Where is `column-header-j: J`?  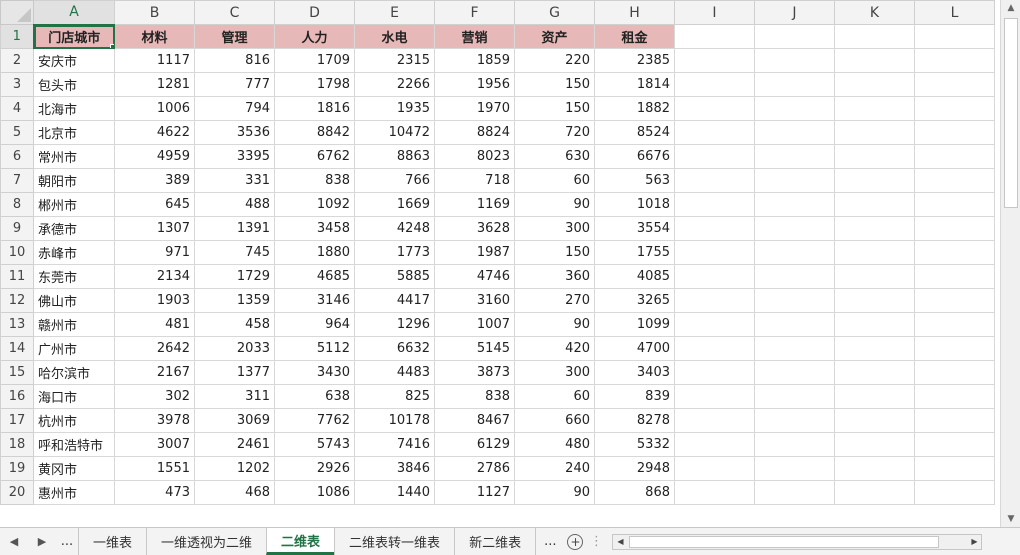
column-header-j: J is located at coordinates (794, 12).